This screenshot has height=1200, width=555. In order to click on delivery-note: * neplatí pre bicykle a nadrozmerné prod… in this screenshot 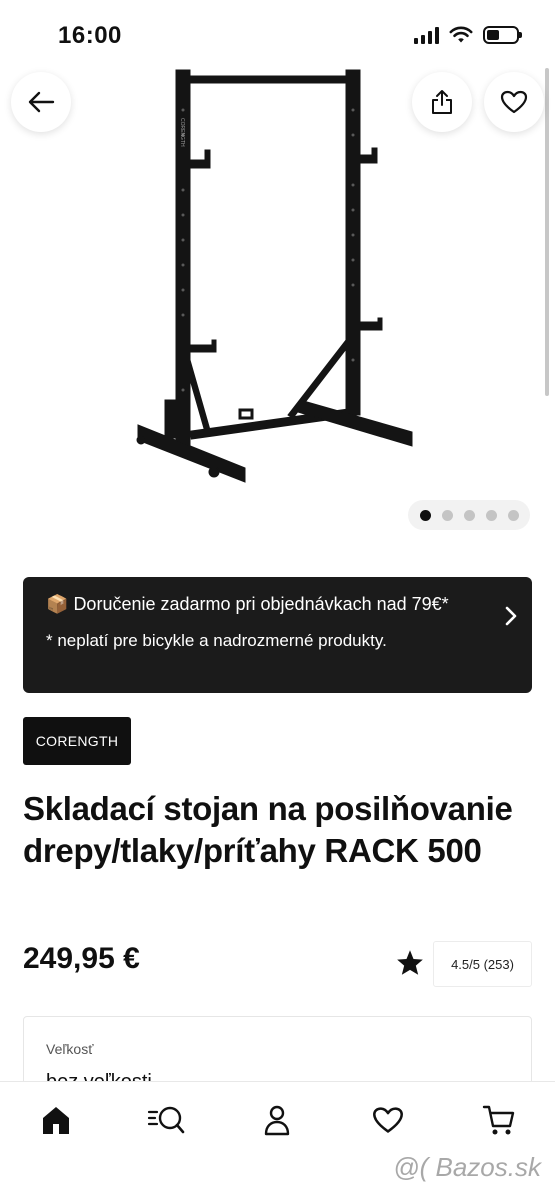, I will do `click(216, 640)`.